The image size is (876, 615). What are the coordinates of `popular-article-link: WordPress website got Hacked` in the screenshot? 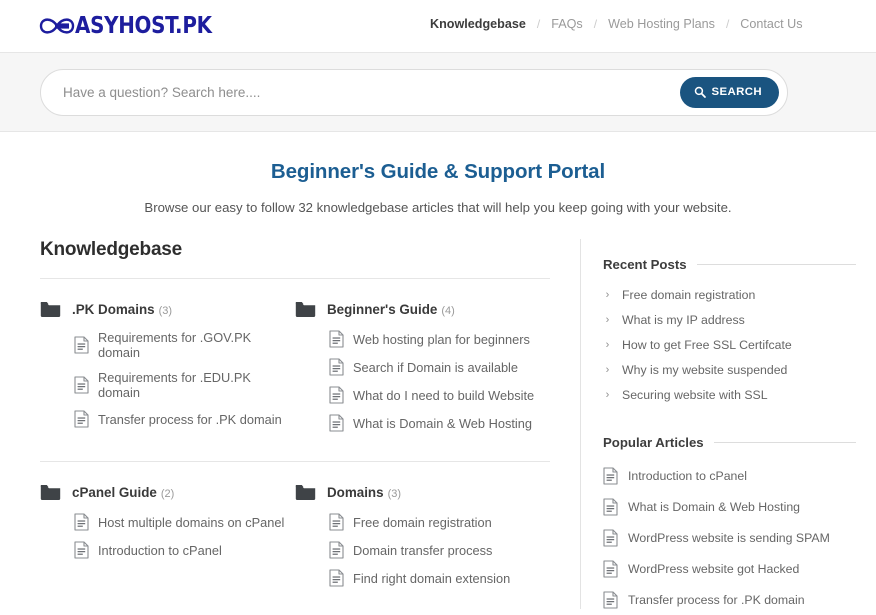 It's located at (729, 568).